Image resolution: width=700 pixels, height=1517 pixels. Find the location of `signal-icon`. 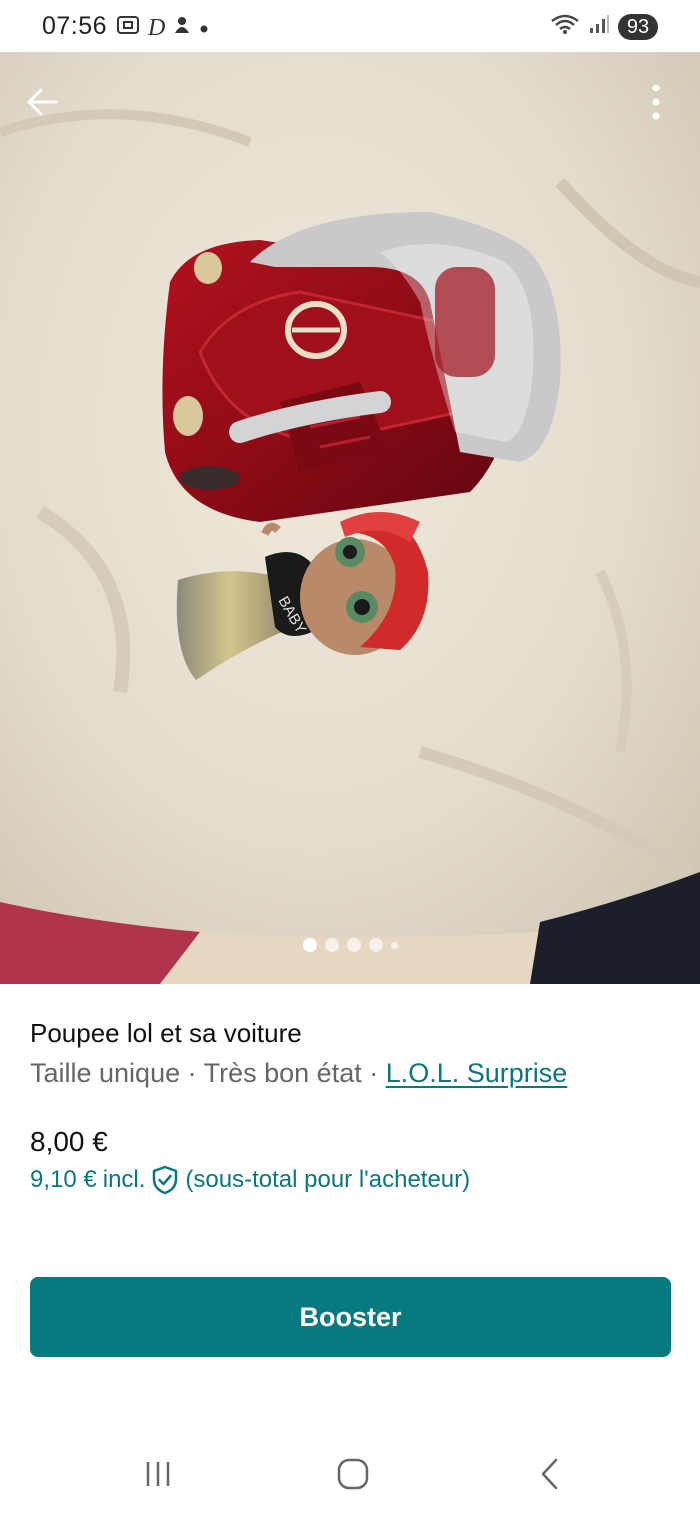

signal-icon is located at coordinates (599, 26).